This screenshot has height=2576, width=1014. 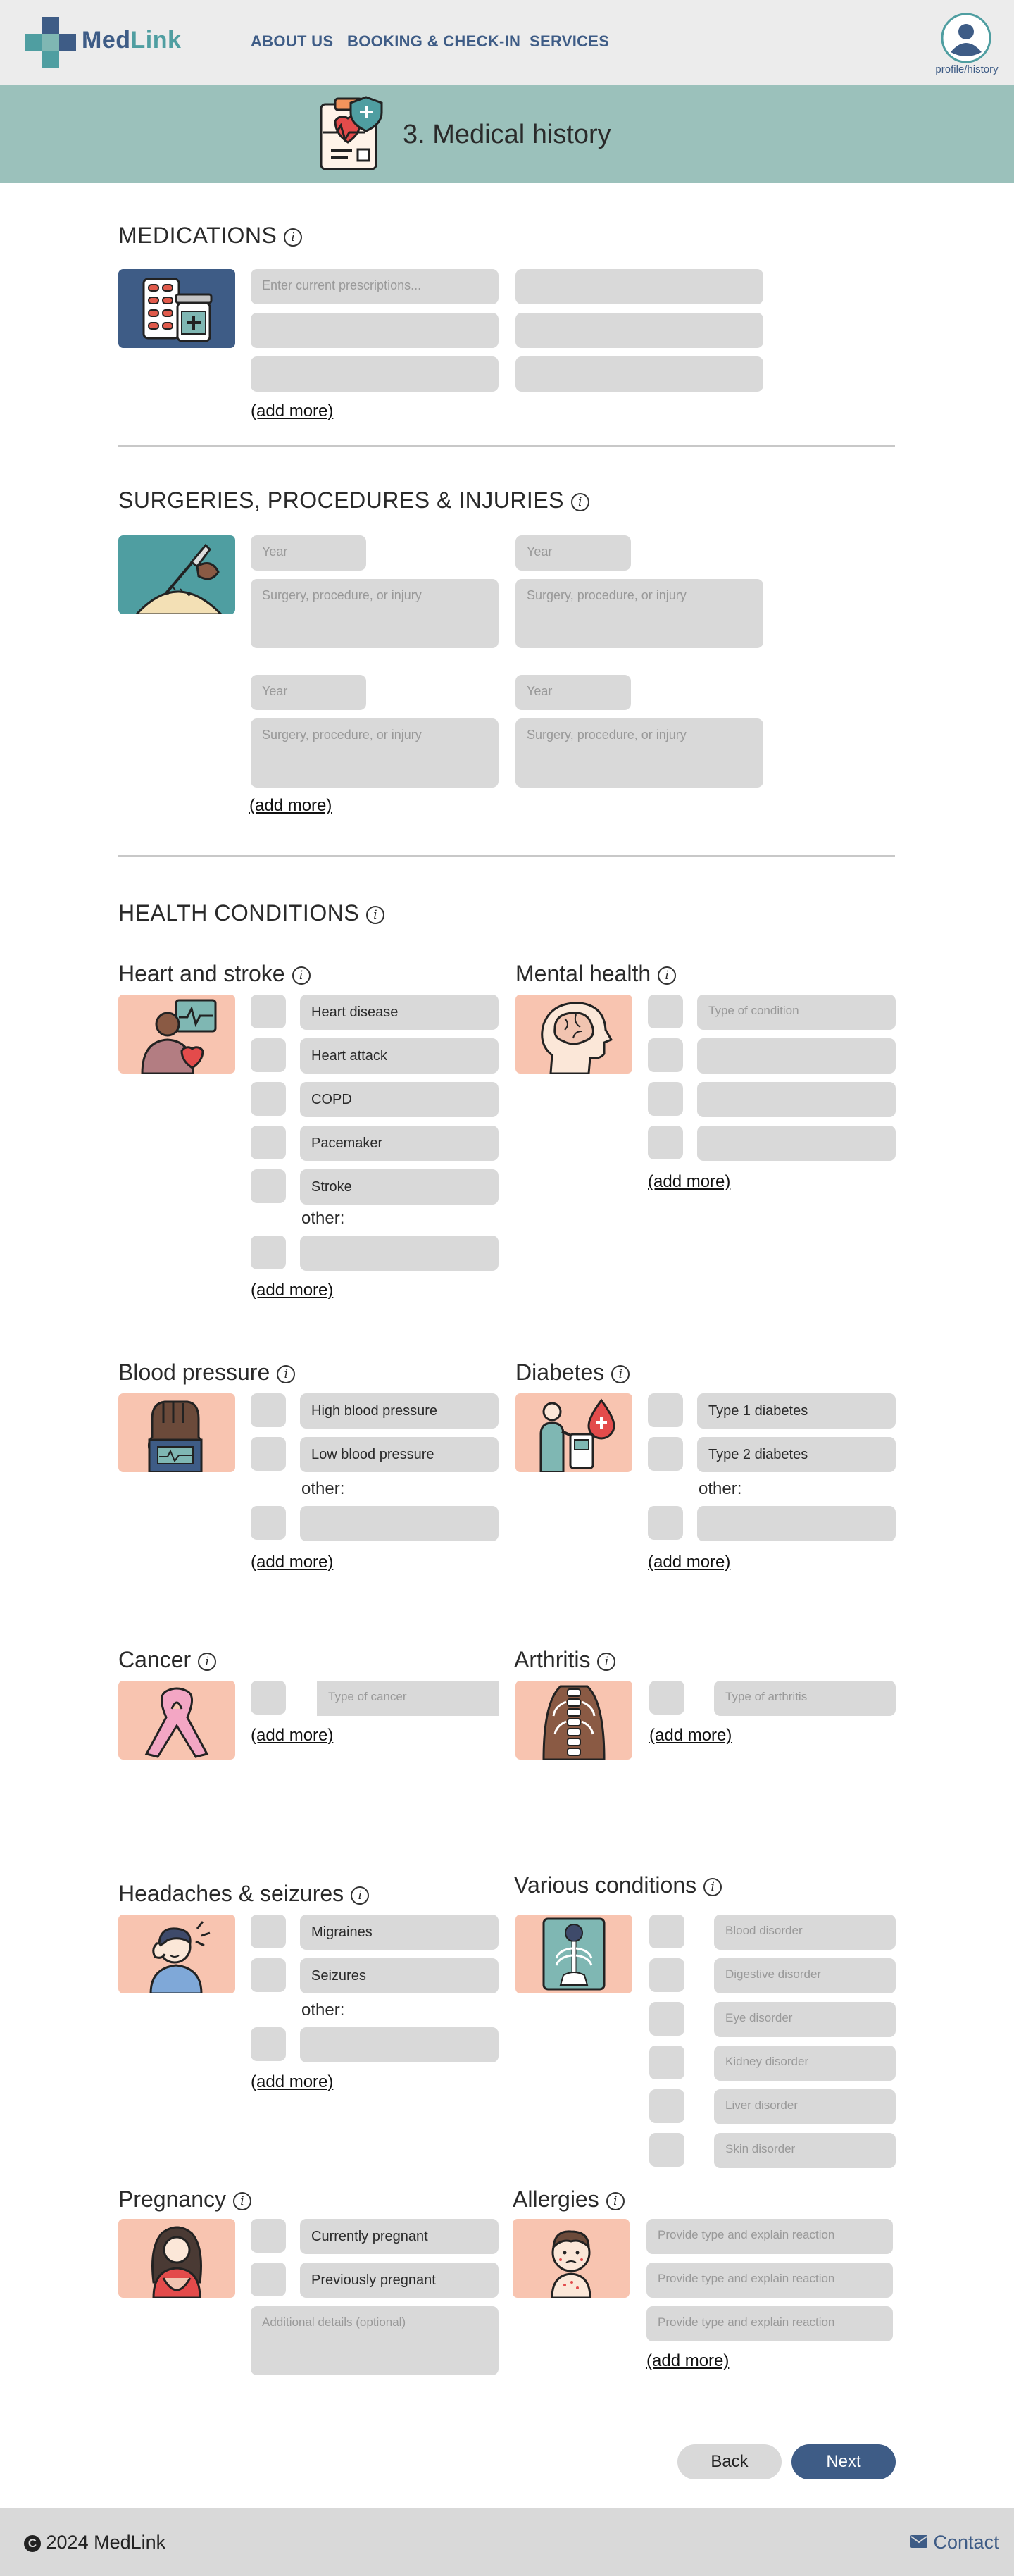 What do you see at coordinates (251, 913) in the screenshot?
I see `health-conditions-heading: HEALTH CONDITIONS i` at bounding box center [251, 913].